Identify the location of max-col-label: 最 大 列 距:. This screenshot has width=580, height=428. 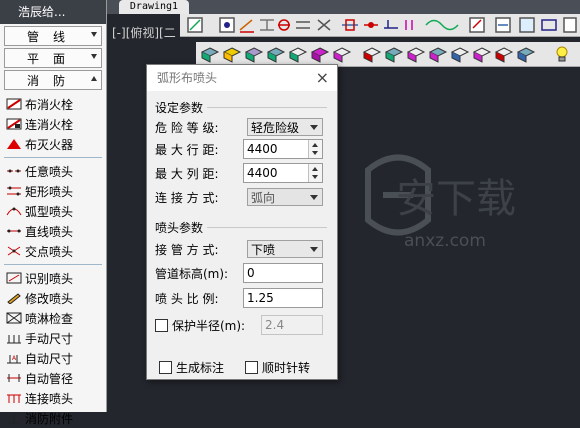
(187, 173).